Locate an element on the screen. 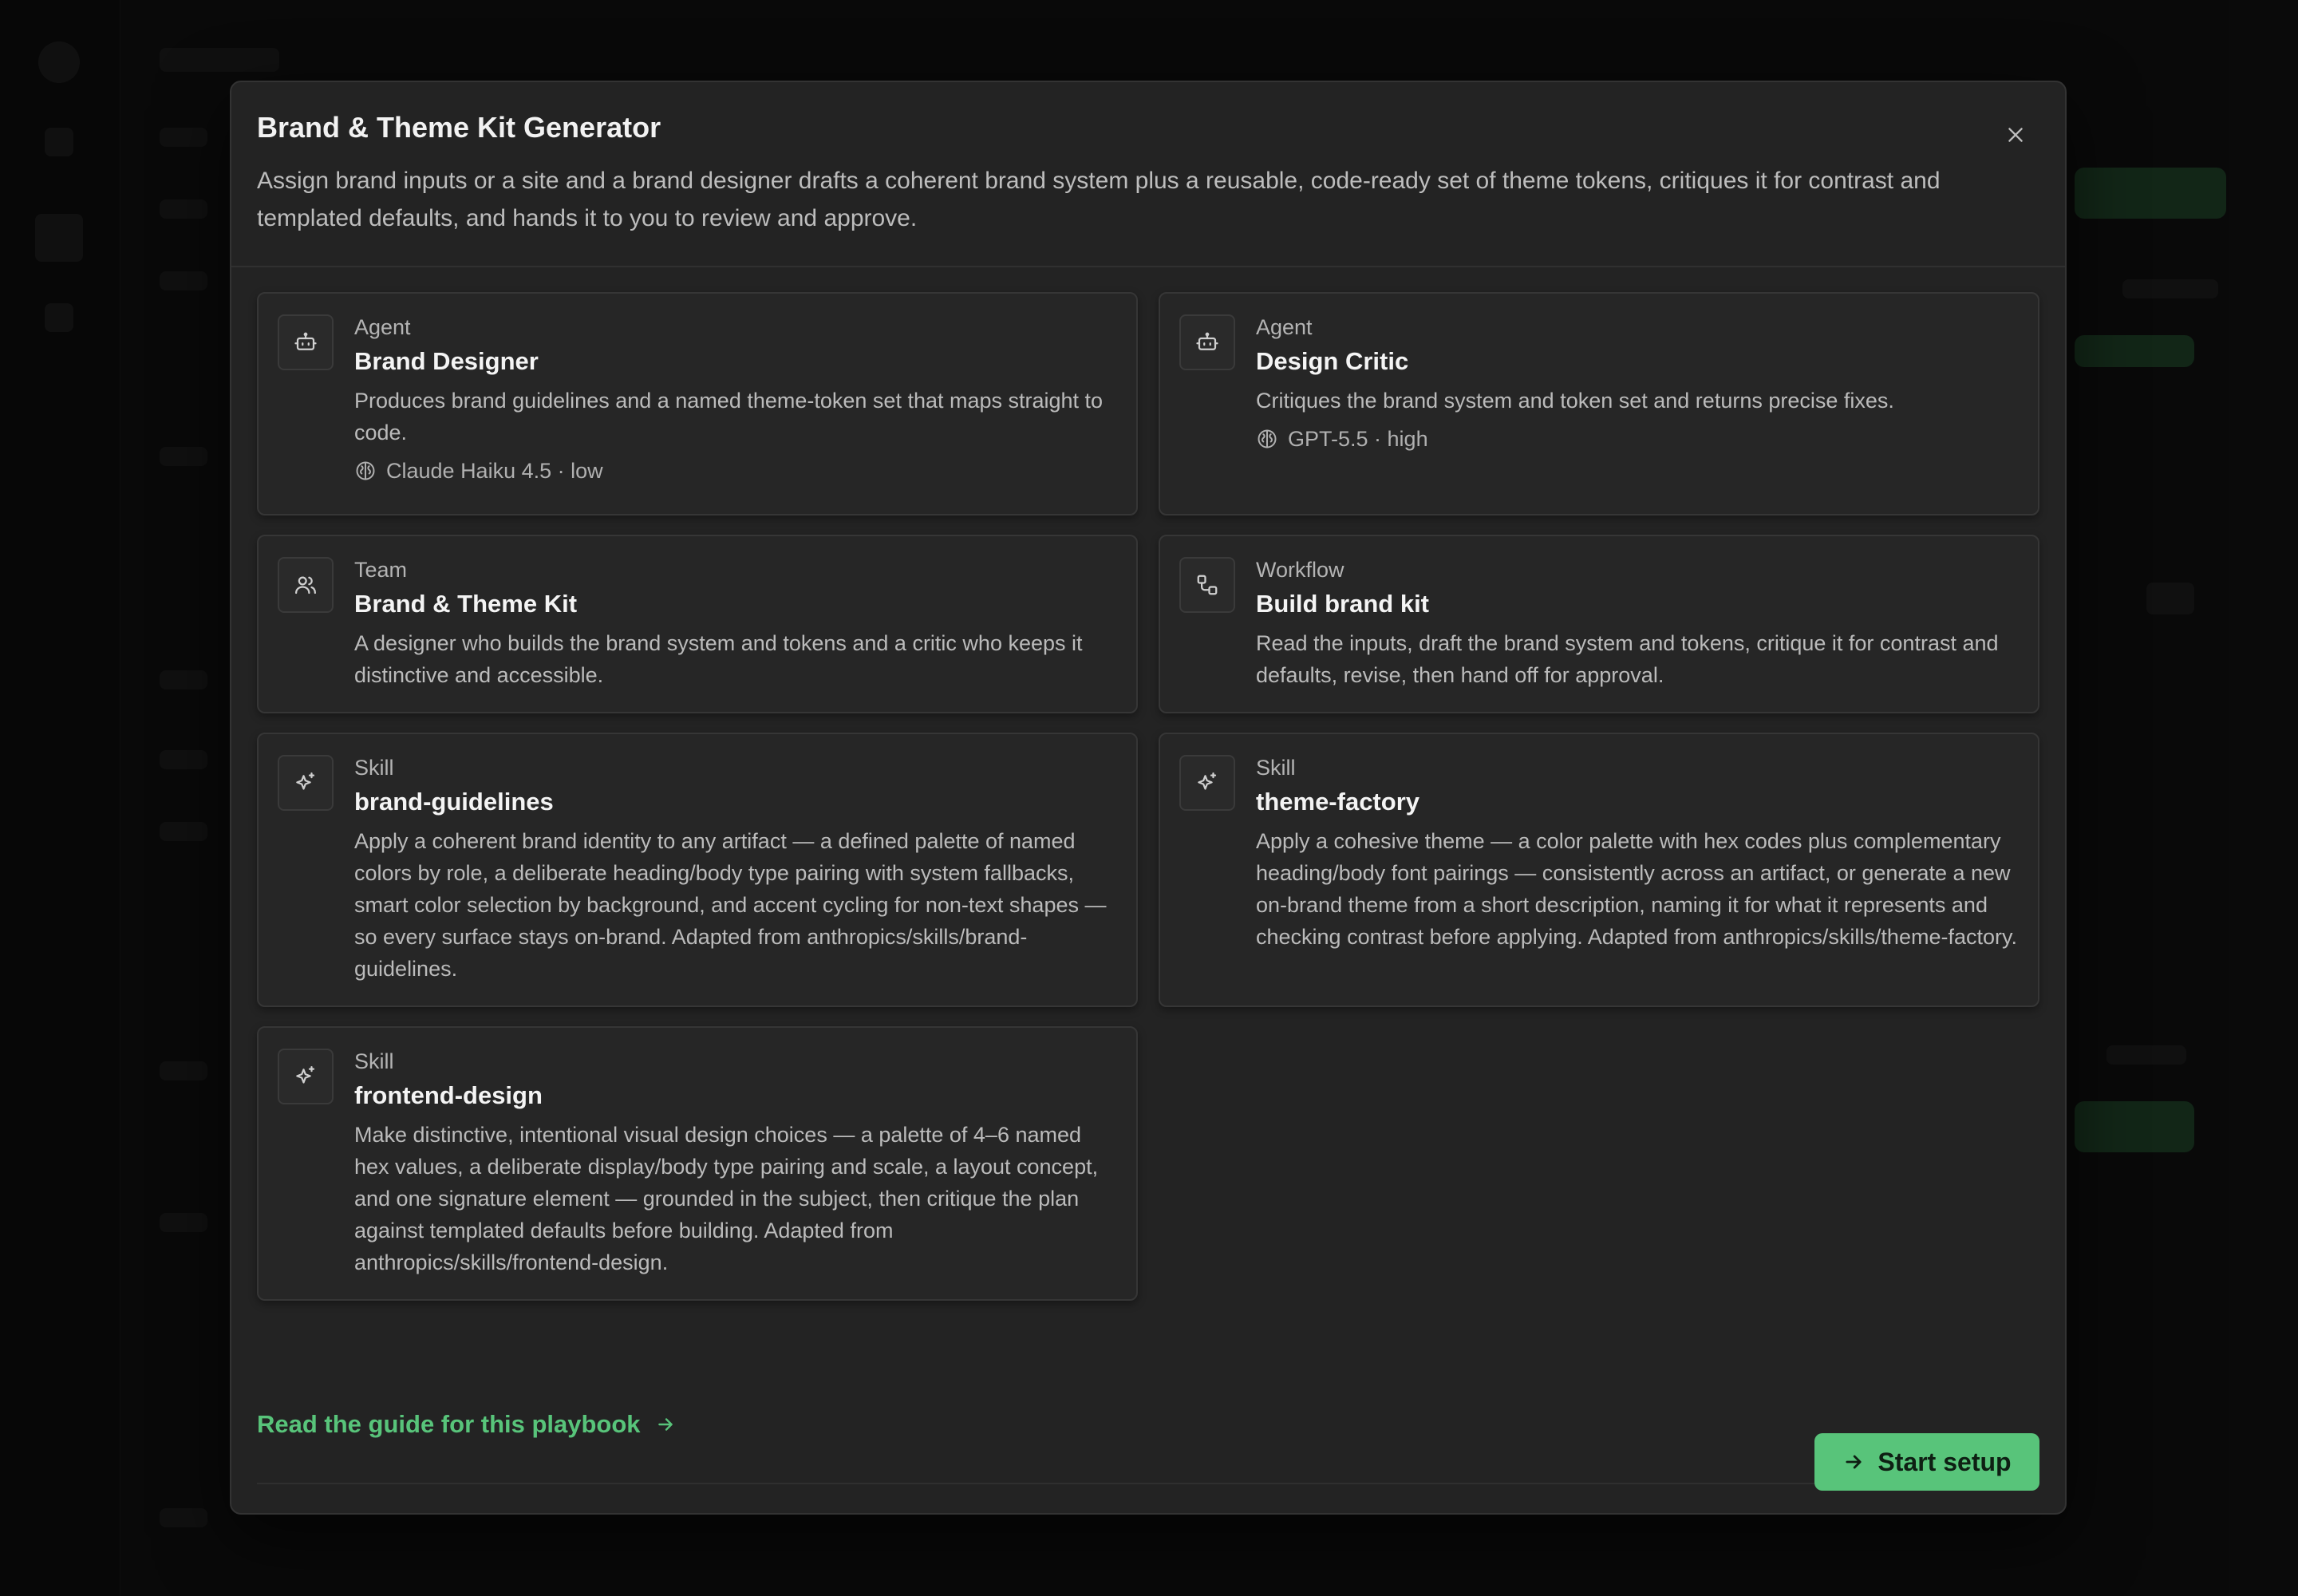 The width and height of the screenshot is (2298, 1596). card-title: Brand & Theme Kit is located at coordinates (466, 604).